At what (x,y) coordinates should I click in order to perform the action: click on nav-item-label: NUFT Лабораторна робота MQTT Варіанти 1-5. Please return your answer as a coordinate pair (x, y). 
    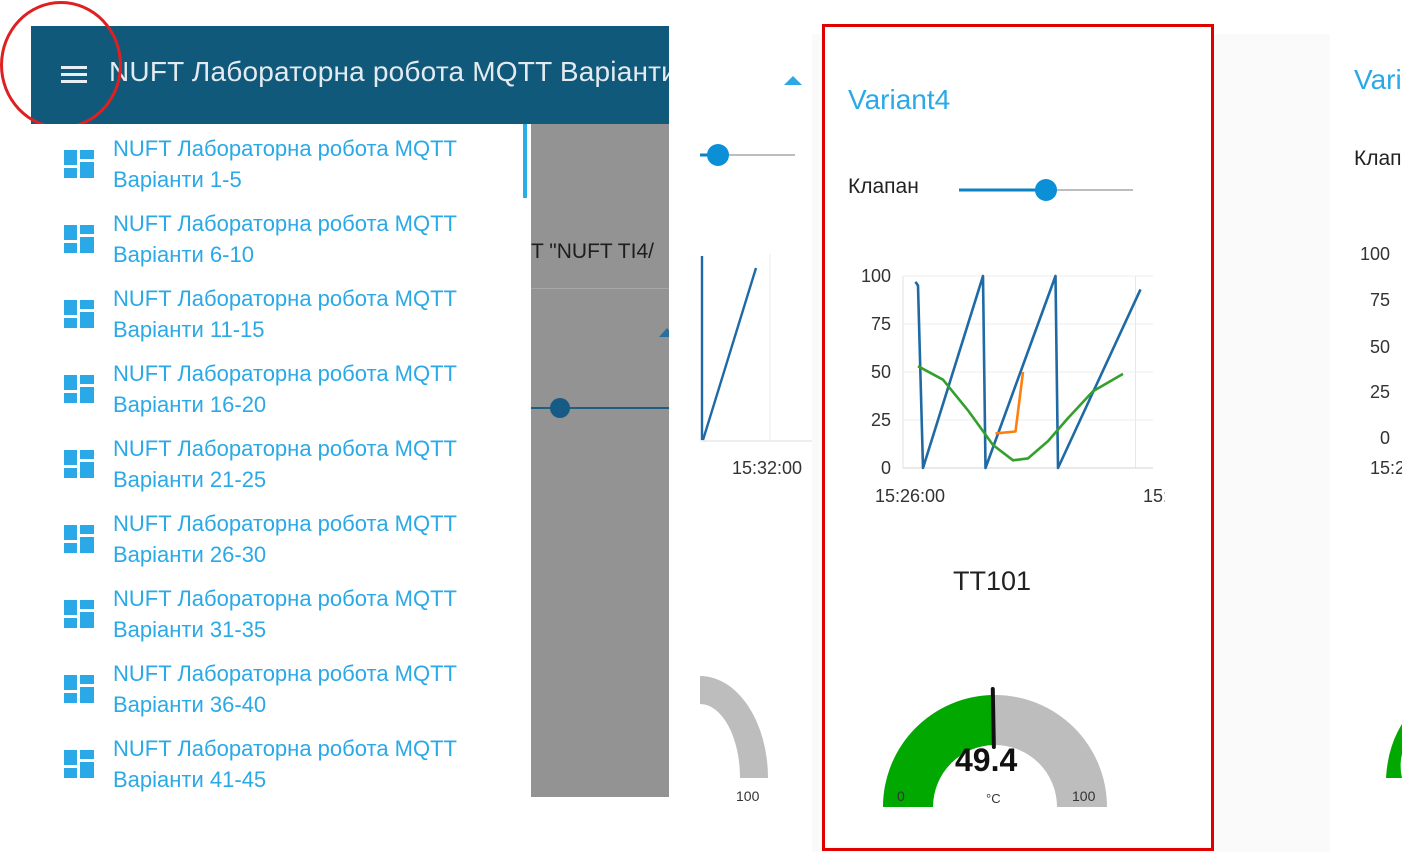
    Looking at the image, I should click on (313, 164).